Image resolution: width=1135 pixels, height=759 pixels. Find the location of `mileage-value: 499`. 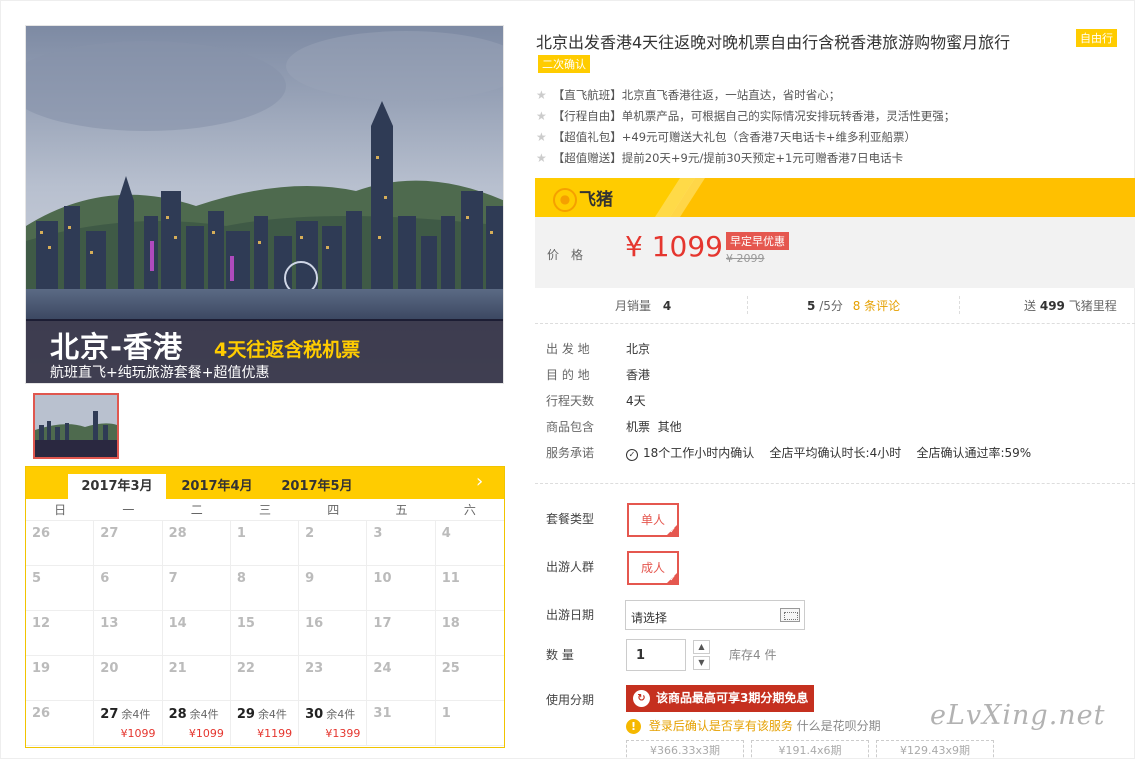

mileage-value: 499 is located at coordinates (1052, 306).